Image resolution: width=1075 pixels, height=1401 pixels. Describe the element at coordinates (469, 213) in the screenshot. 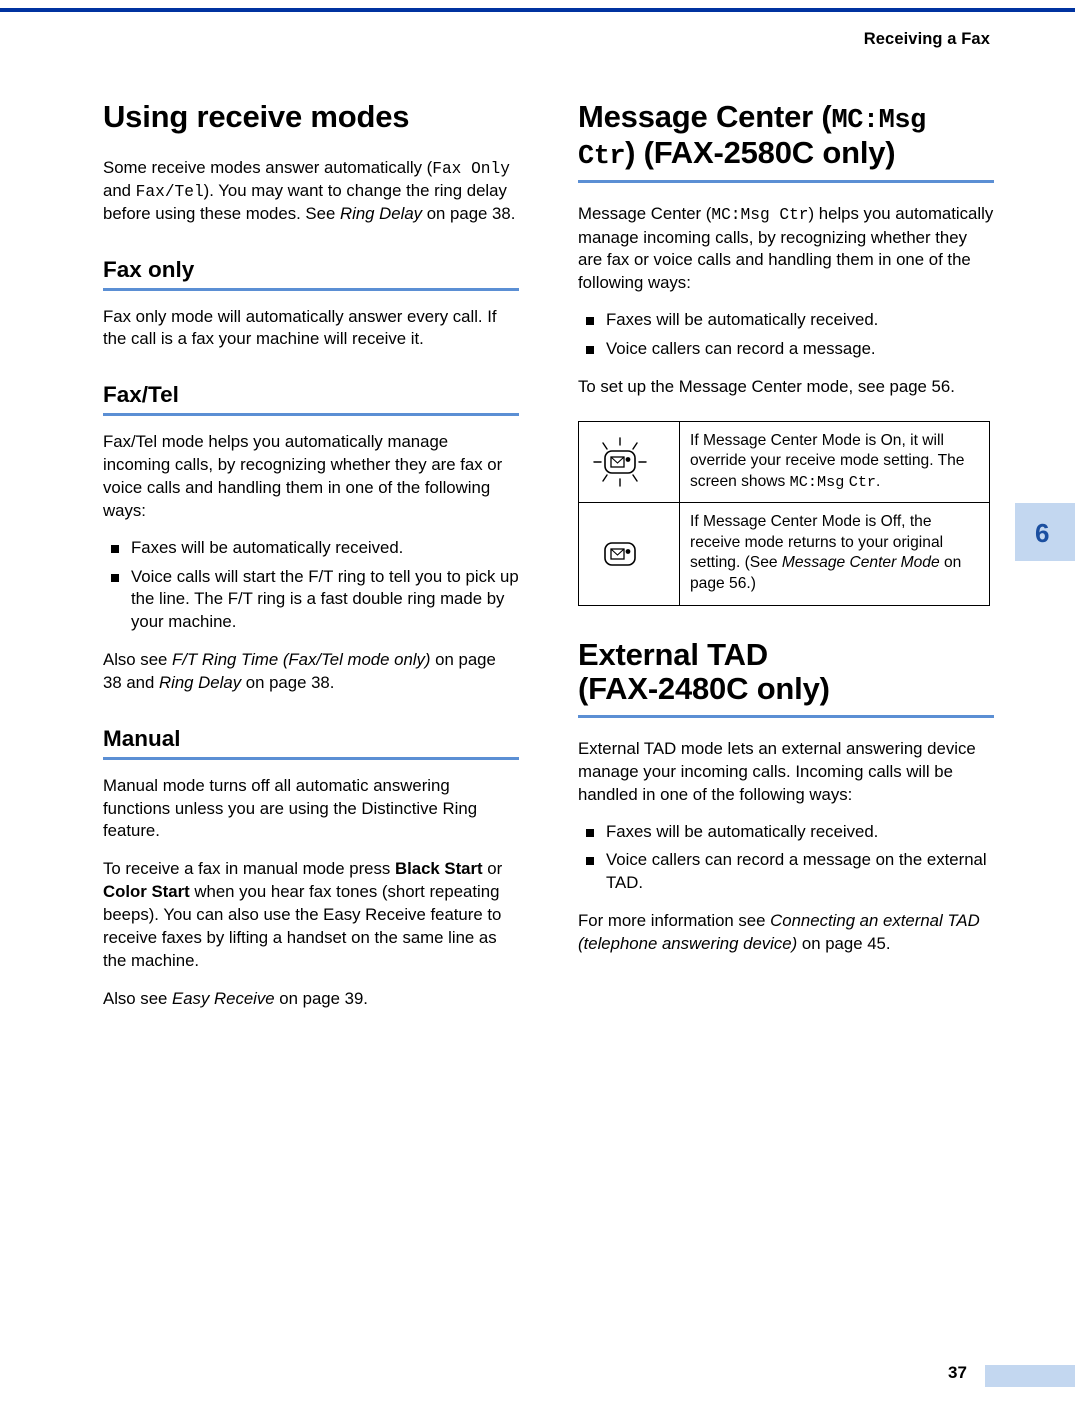

I see `intro-text-4: on page 38.` at that location.